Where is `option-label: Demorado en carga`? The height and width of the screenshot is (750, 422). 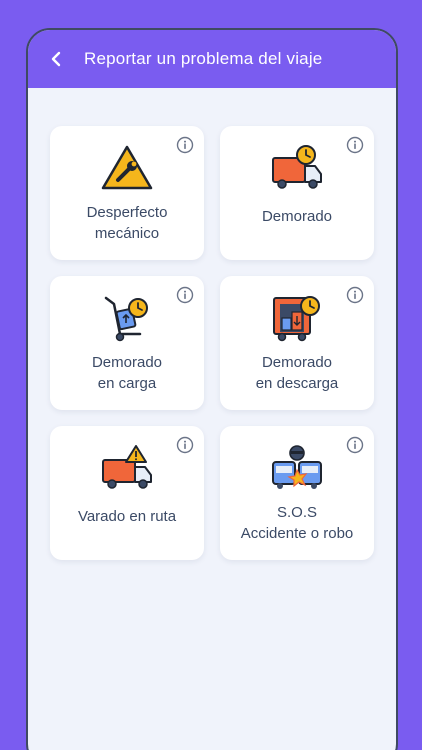
option-label: Demorado en carga is located at coordinates (127, 373).